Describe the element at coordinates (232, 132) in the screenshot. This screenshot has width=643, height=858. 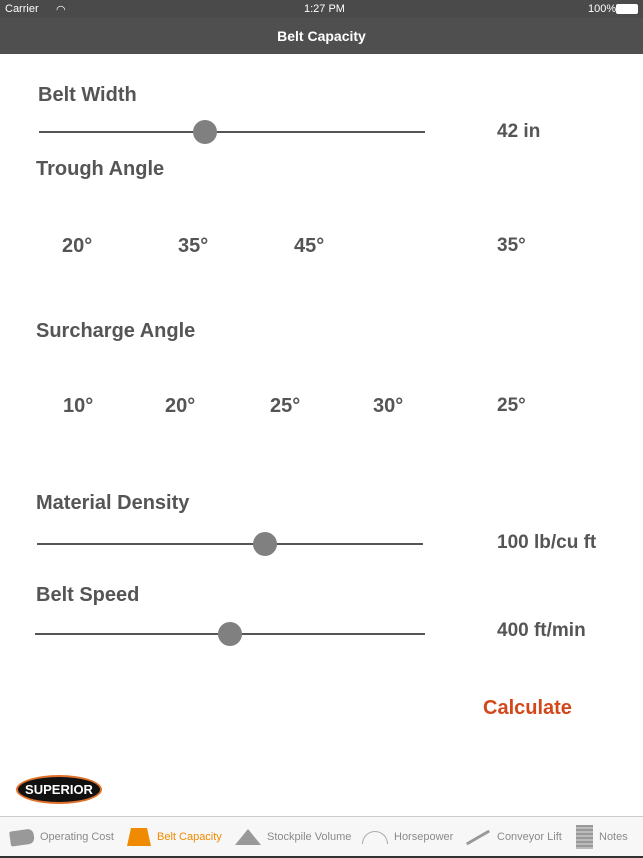
I see `belt-width-slider` at that location.